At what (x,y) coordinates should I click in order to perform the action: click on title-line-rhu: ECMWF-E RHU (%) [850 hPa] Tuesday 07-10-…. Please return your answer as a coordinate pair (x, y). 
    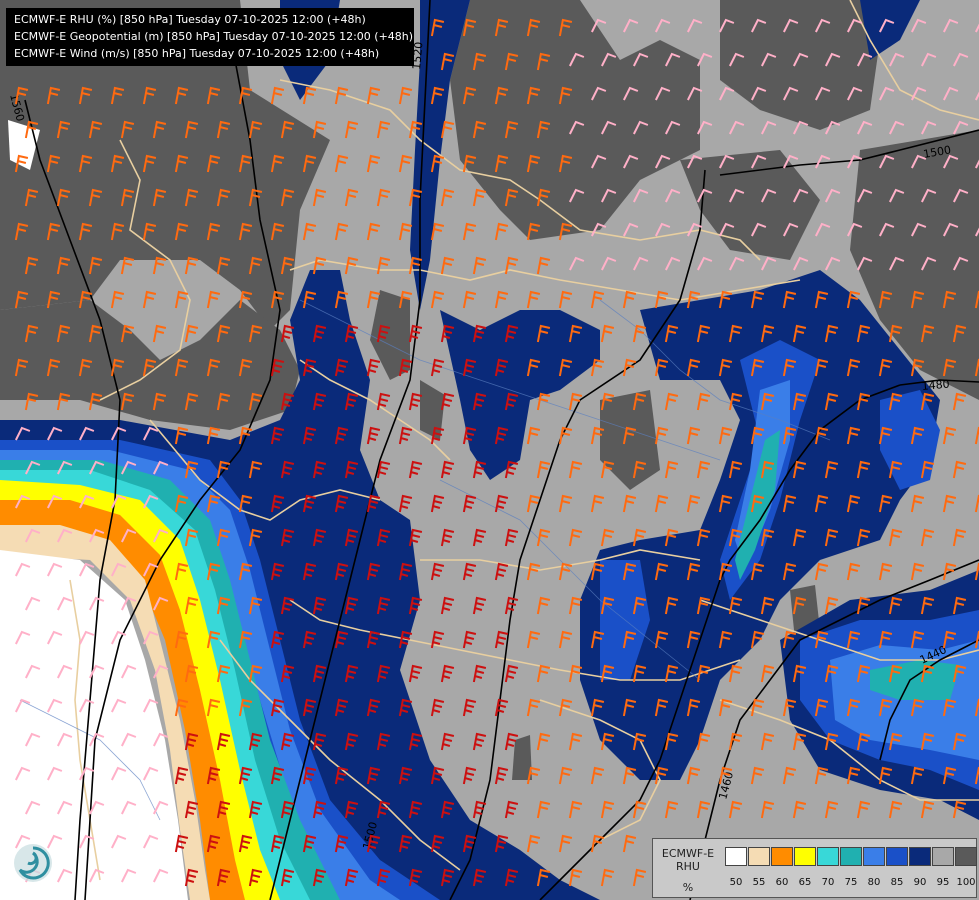
    Looking at the image, I should click on (190, 19).